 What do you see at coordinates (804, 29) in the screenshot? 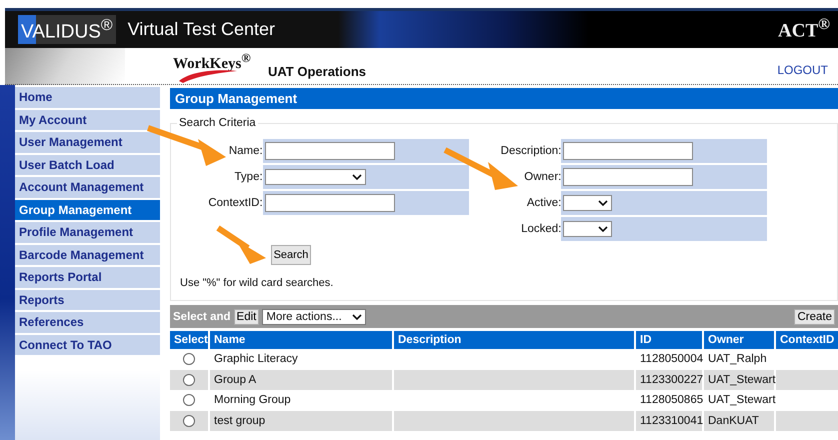
I see `partner-logo: ACT$^{®}$` at bounding box center [804, 29].